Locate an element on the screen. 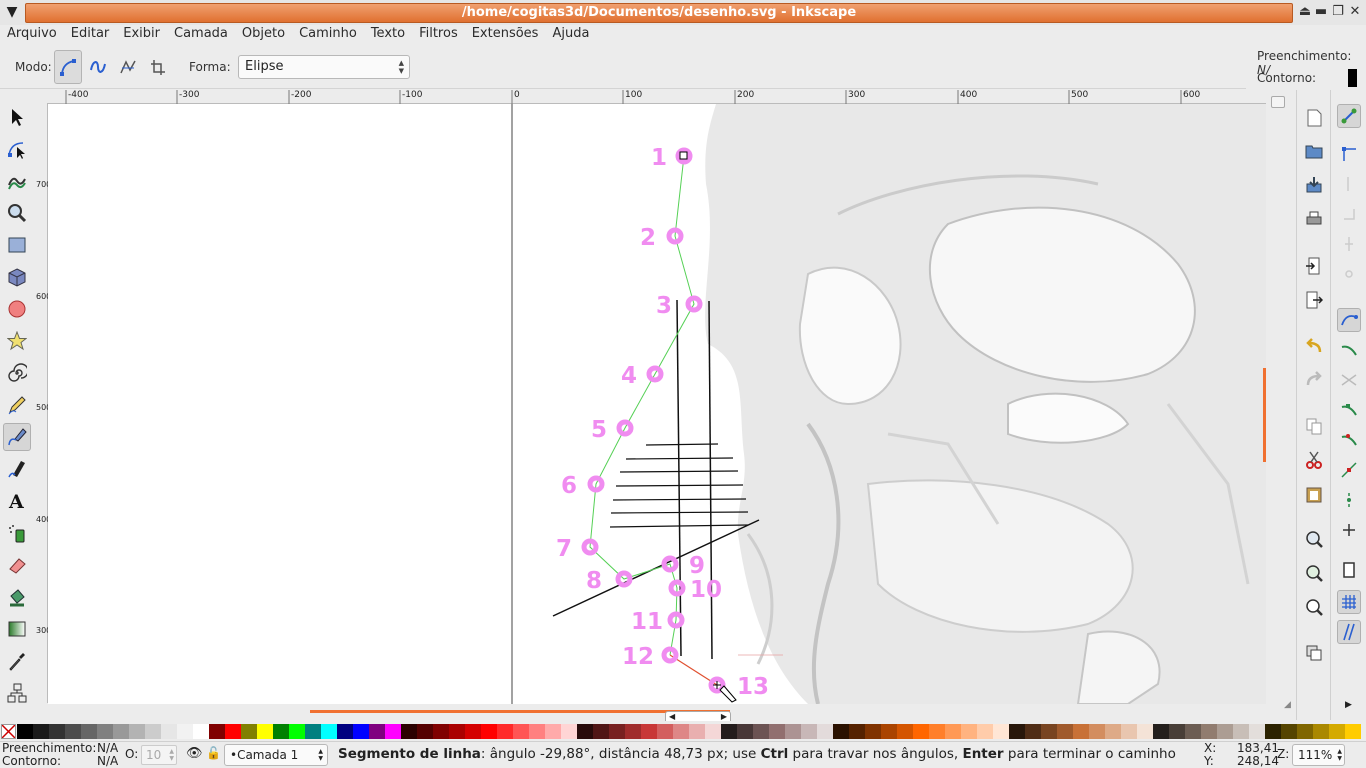  menu-caminho: Caminho is located at coordinates (328, 34).